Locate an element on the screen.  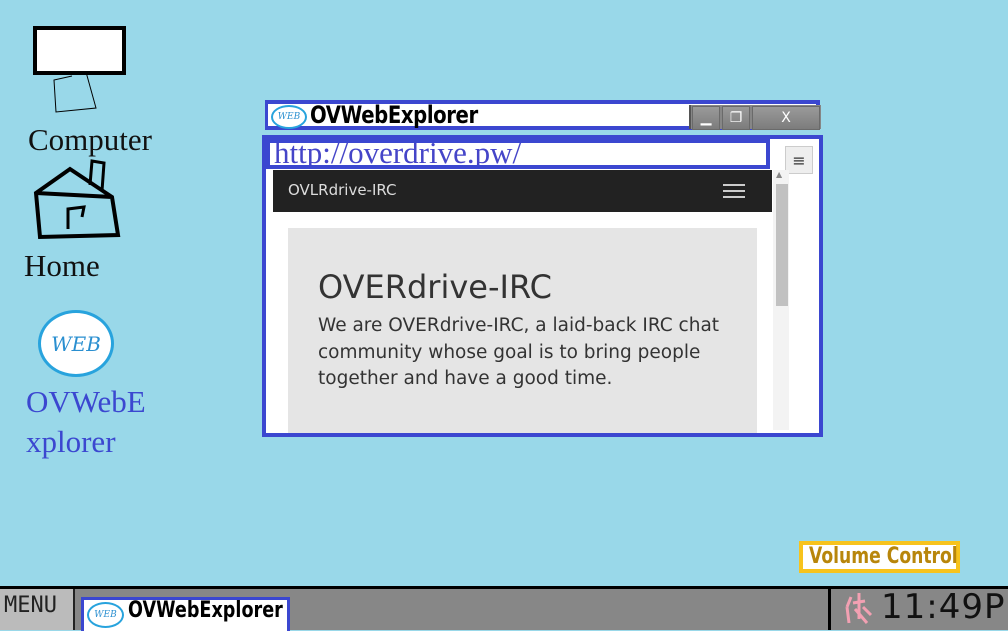
taskbar-item-title: OVWebExplorer is located at coordinates (205, 610).